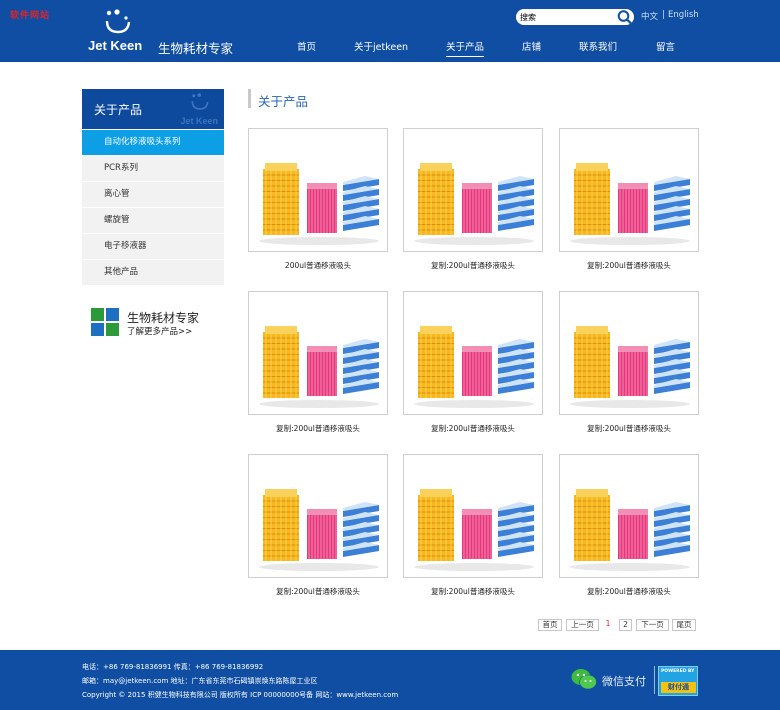 This screenshot has height=710, width=780. What do you see at coordinates (283, 101) in the screenshot?
I see `page-title: 关于产品` at bounding box center [283, 101].